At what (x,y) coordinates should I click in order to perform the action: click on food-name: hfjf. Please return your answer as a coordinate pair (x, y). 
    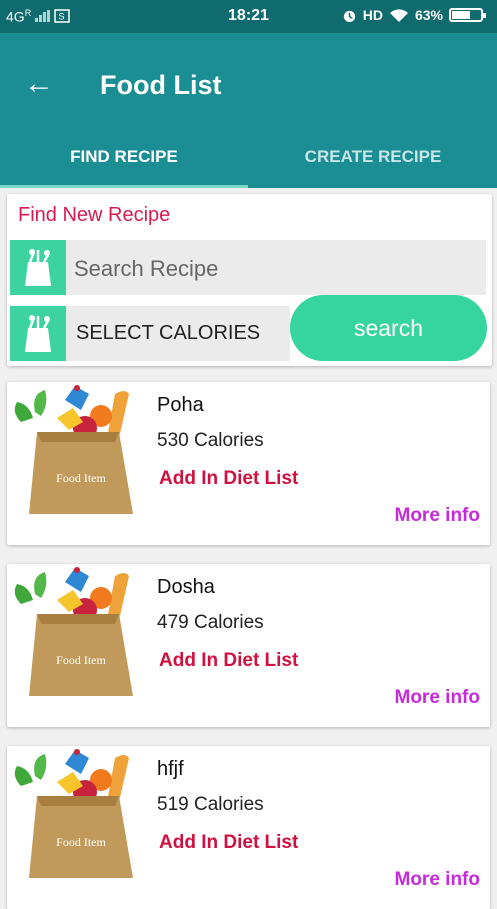
    Looking at the image, I should click on (170, 769).